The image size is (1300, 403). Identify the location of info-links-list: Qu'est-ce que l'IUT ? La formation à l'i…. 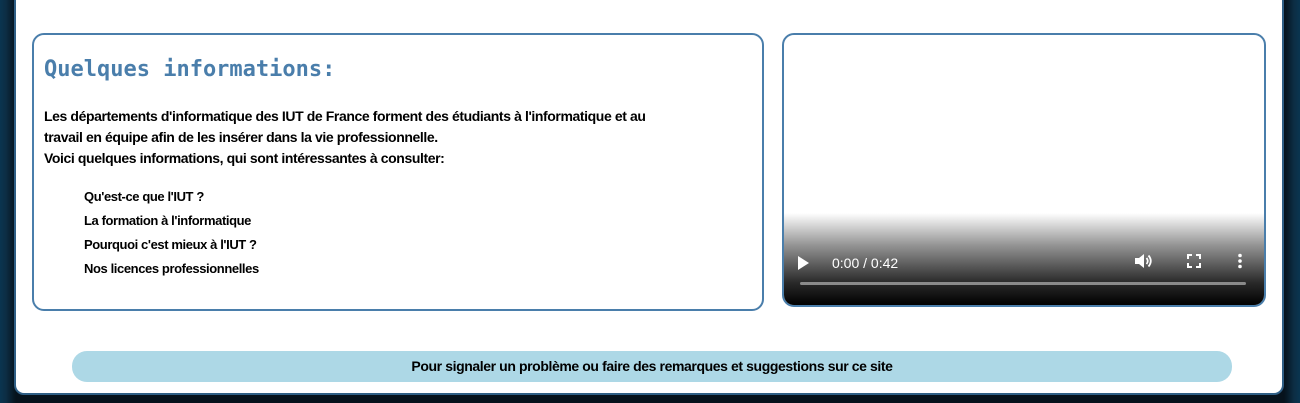
(171, 233).